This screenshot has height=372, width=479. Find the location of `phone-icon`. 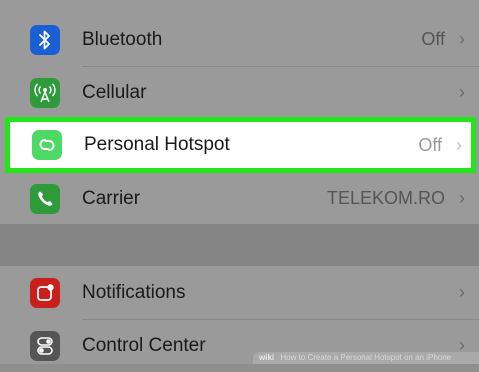

phone-icon is located at coordinates (45, 199).